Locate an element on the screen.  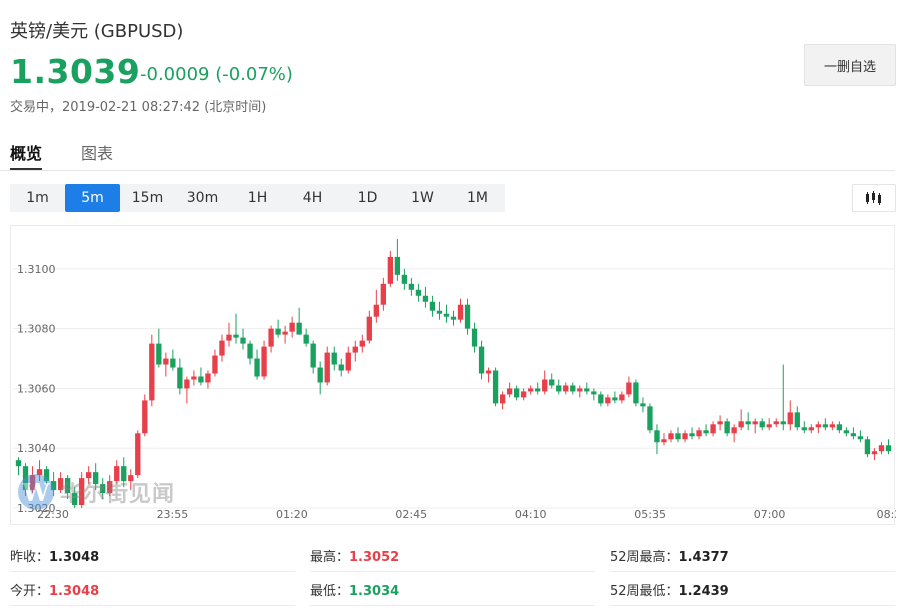
range-4h-button: 4H is located at coordinates (312, 198).